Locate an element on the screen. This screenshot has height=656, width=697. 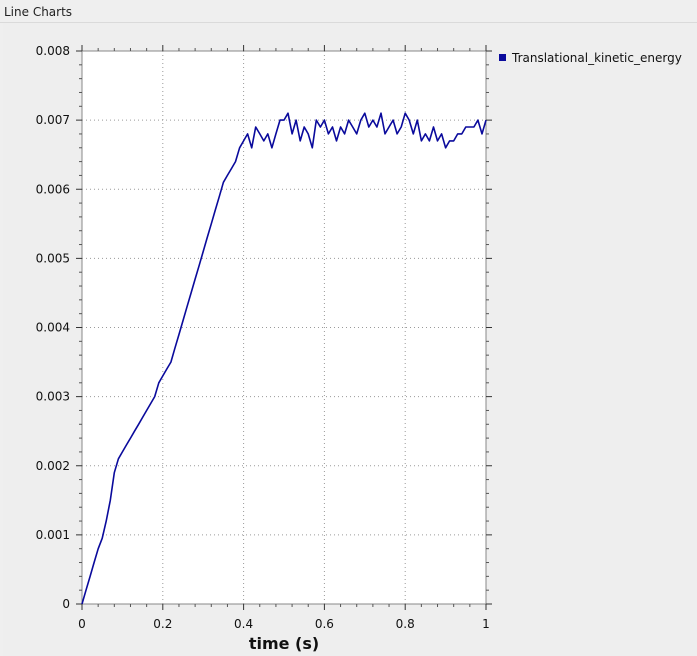
legend: Translational_kinetic_energy is located at coordinates (590, 58).